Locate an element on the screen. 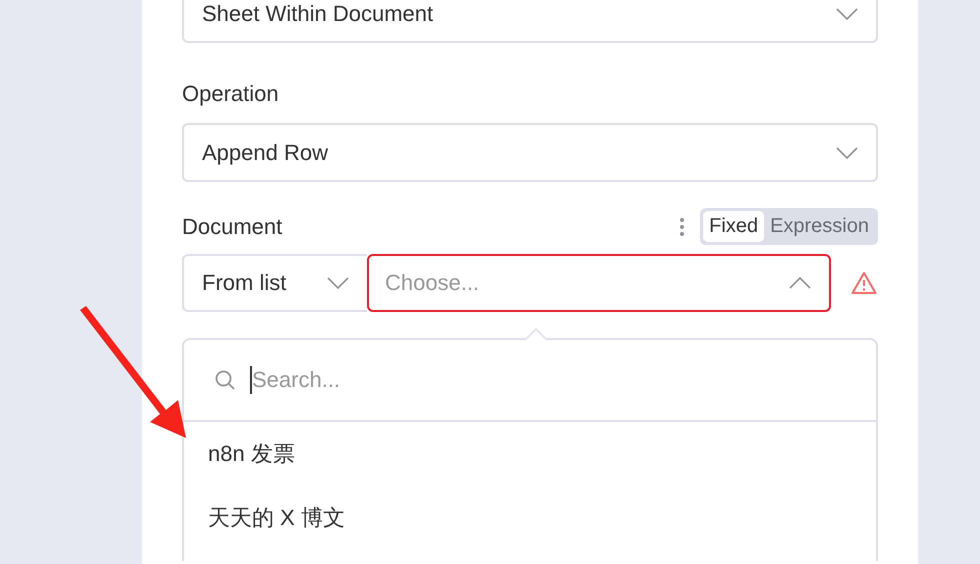 This screenshot has height=564, width=980. mode-tab: Fixed is located at coordinates (733, 226).